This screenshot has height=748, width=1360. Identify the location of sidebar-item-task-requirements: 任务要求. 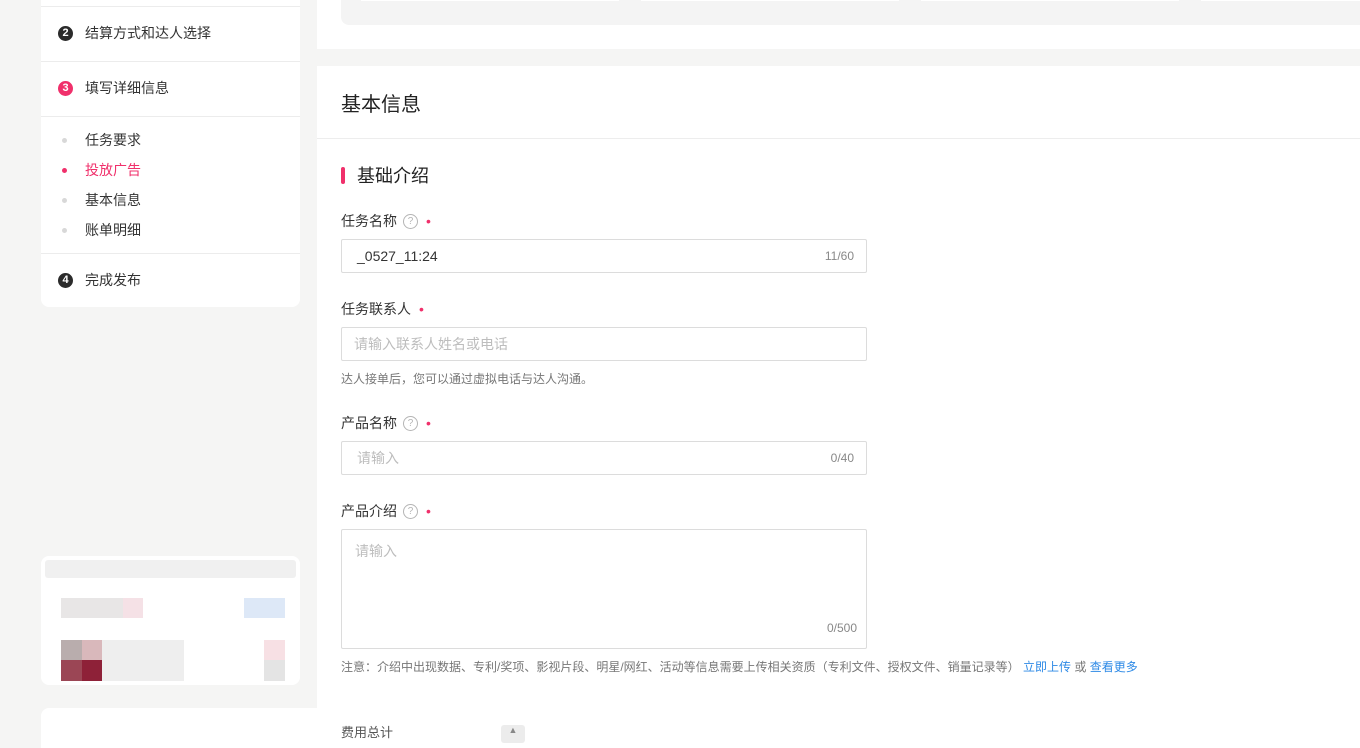
(170, 140).